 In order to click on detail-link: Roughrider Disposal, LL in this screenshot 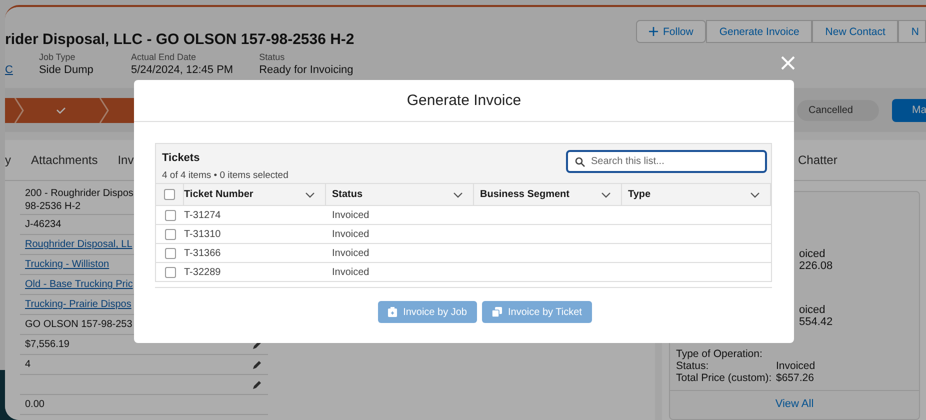, I will do `click(78, 244)`.